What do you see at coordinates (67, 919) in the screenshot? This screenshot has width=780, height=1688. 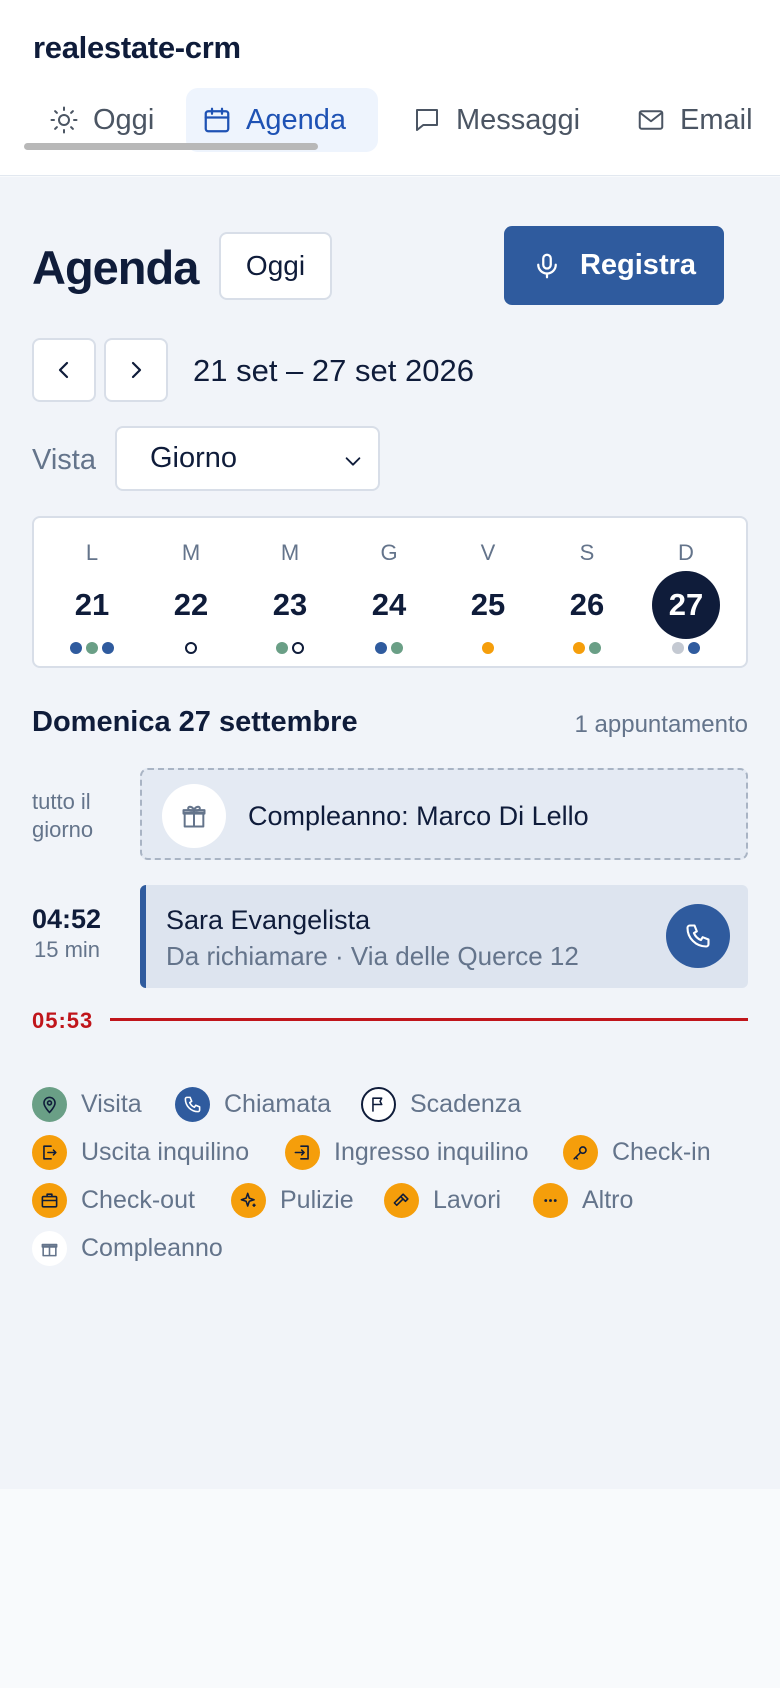 I see `appointment-time: 04:52` at bounding box center [67, 919].